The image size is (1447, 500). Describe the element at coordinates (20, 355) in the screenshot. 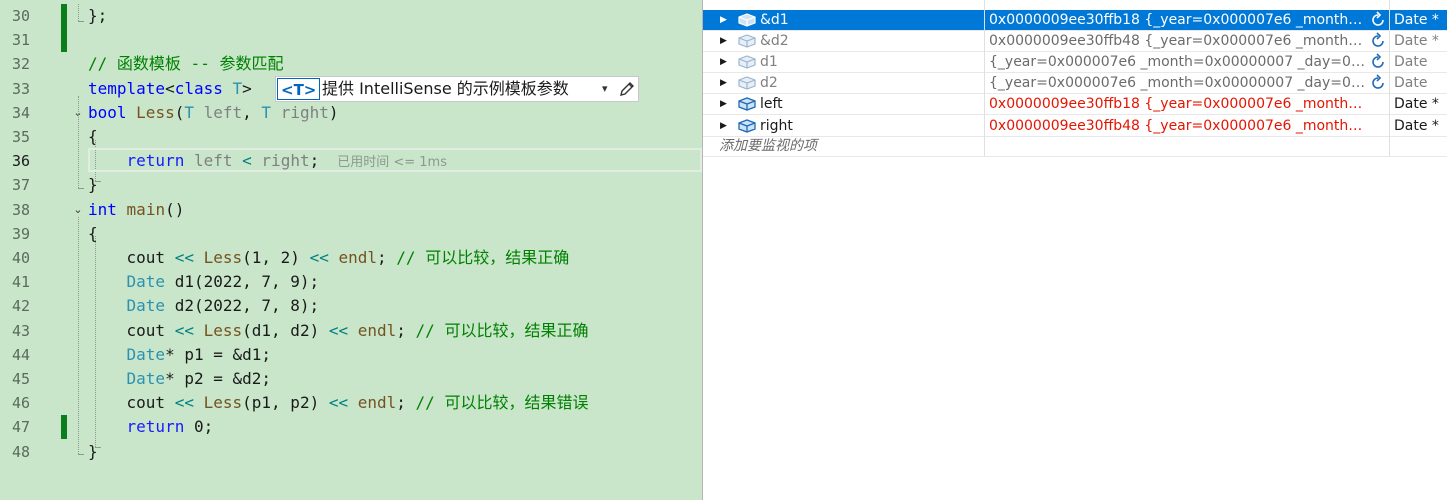

I see `line-number: 44` at that location.